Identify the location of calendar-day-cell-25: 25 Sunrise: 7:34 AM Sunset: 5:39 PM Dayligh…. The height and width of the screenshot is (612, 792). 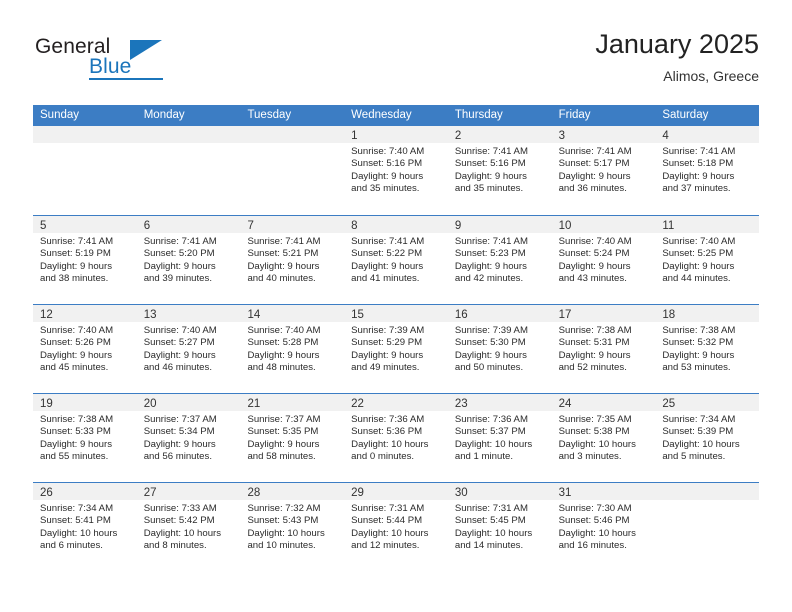
(707, 438).